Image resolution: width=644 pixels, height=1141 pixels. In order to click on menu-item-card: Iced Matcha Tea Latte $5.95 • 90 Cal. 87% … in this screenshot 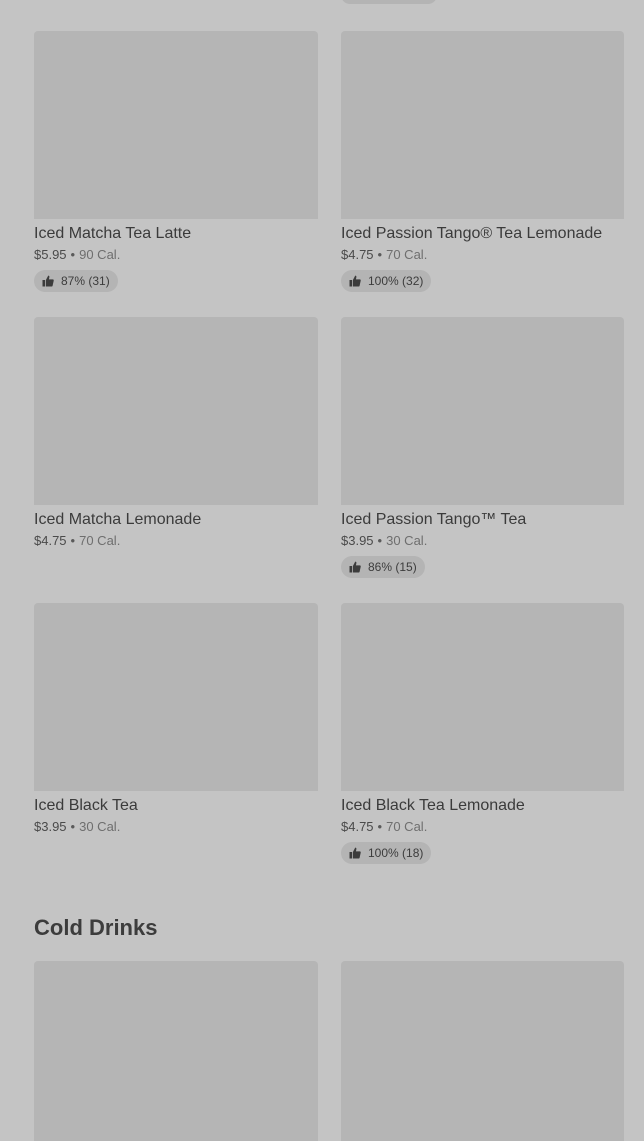, I will do `click(176, 174)`.